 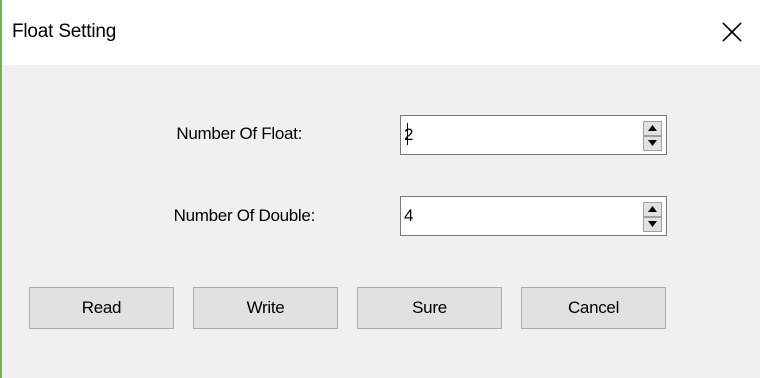 I want to click on float-count-input, so click(x=514, y=135).